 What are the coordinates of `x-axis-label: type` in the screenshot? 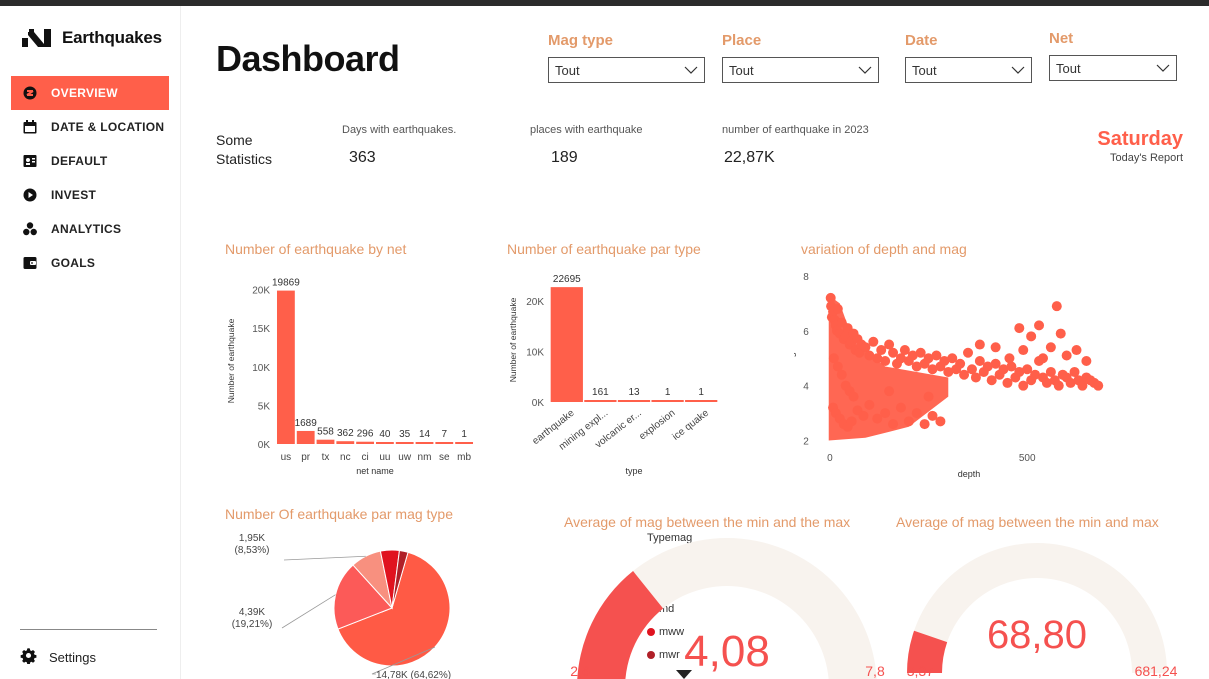 It's located at (633, 471).